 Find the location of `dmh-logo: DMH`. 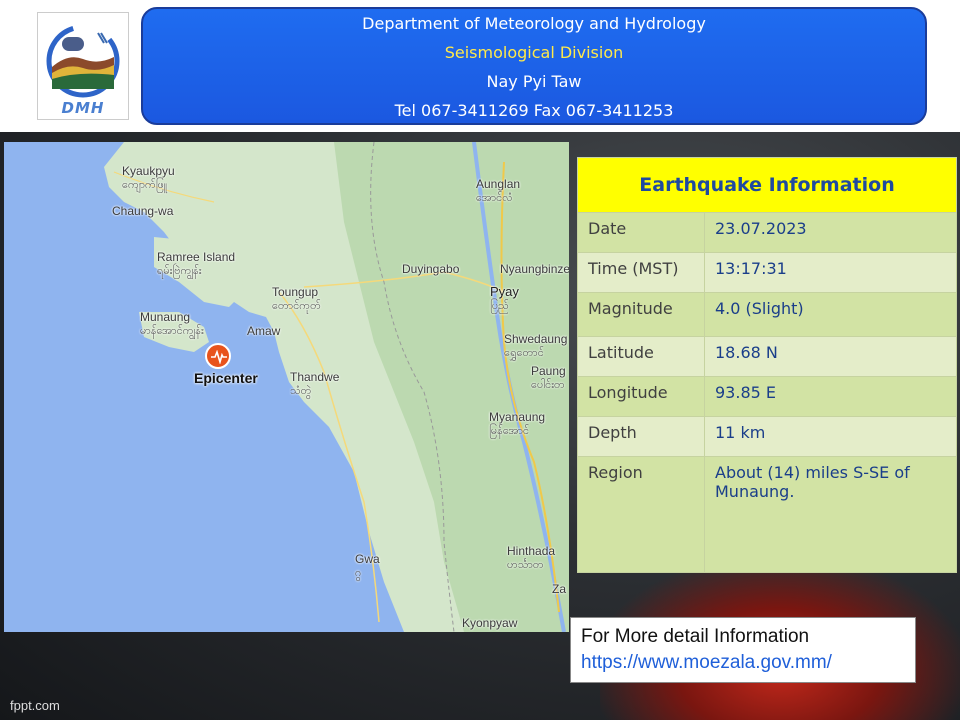

dmh-logo: DMH is located at coordinates (83, 66).